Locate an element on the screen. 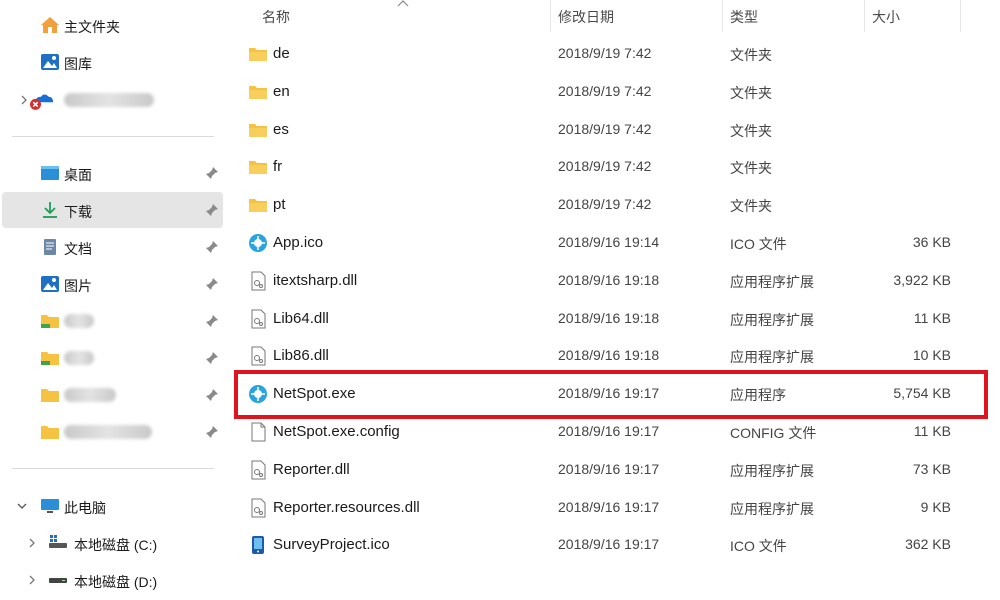 This screenshot has height=600, width=1000. file-name: NetSpot.exe is located at coordinates (314, 393).